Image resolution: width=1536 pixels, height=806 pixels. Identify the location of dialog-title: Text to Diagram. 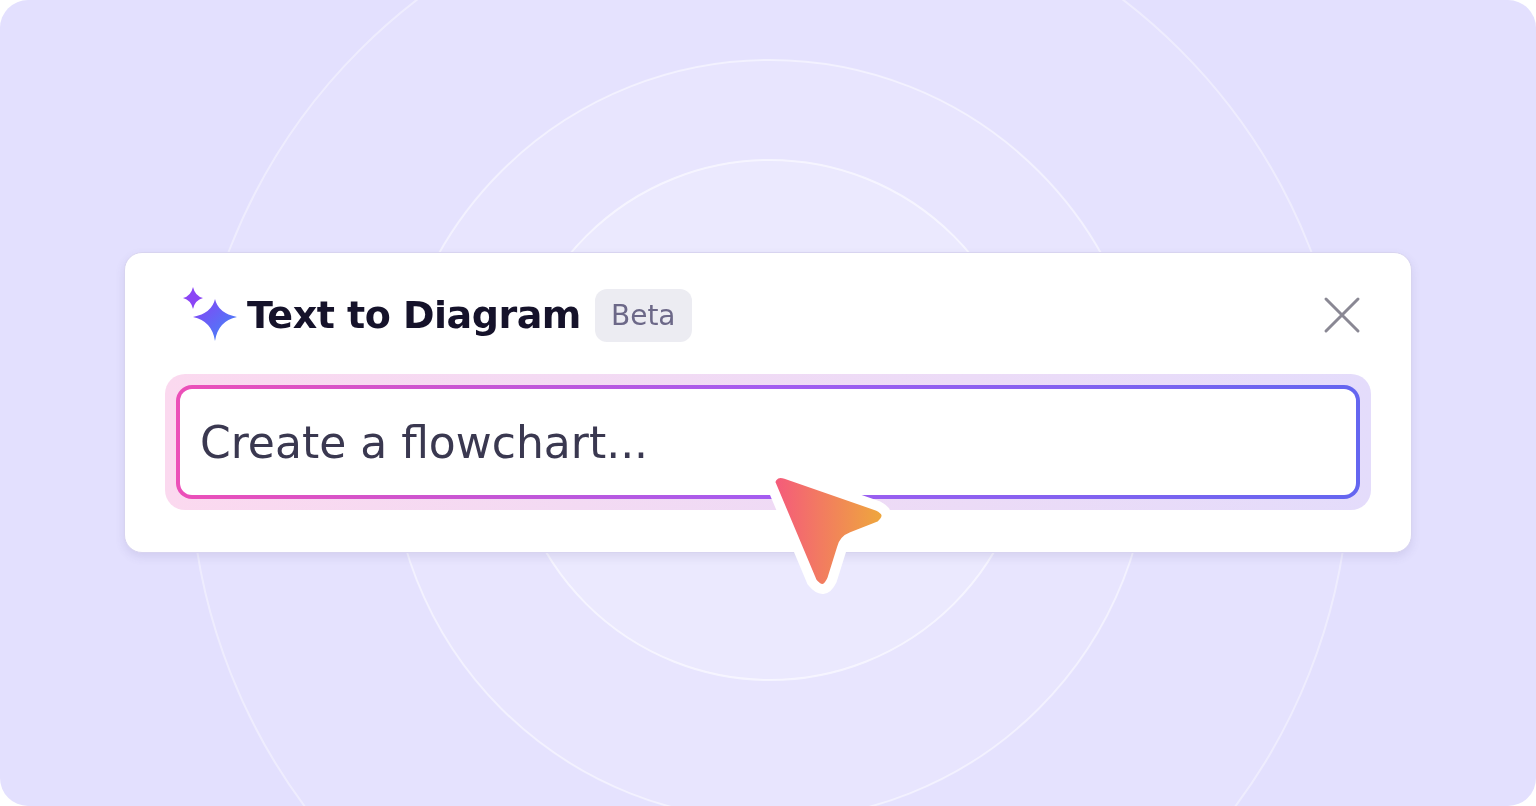
(414, 315).